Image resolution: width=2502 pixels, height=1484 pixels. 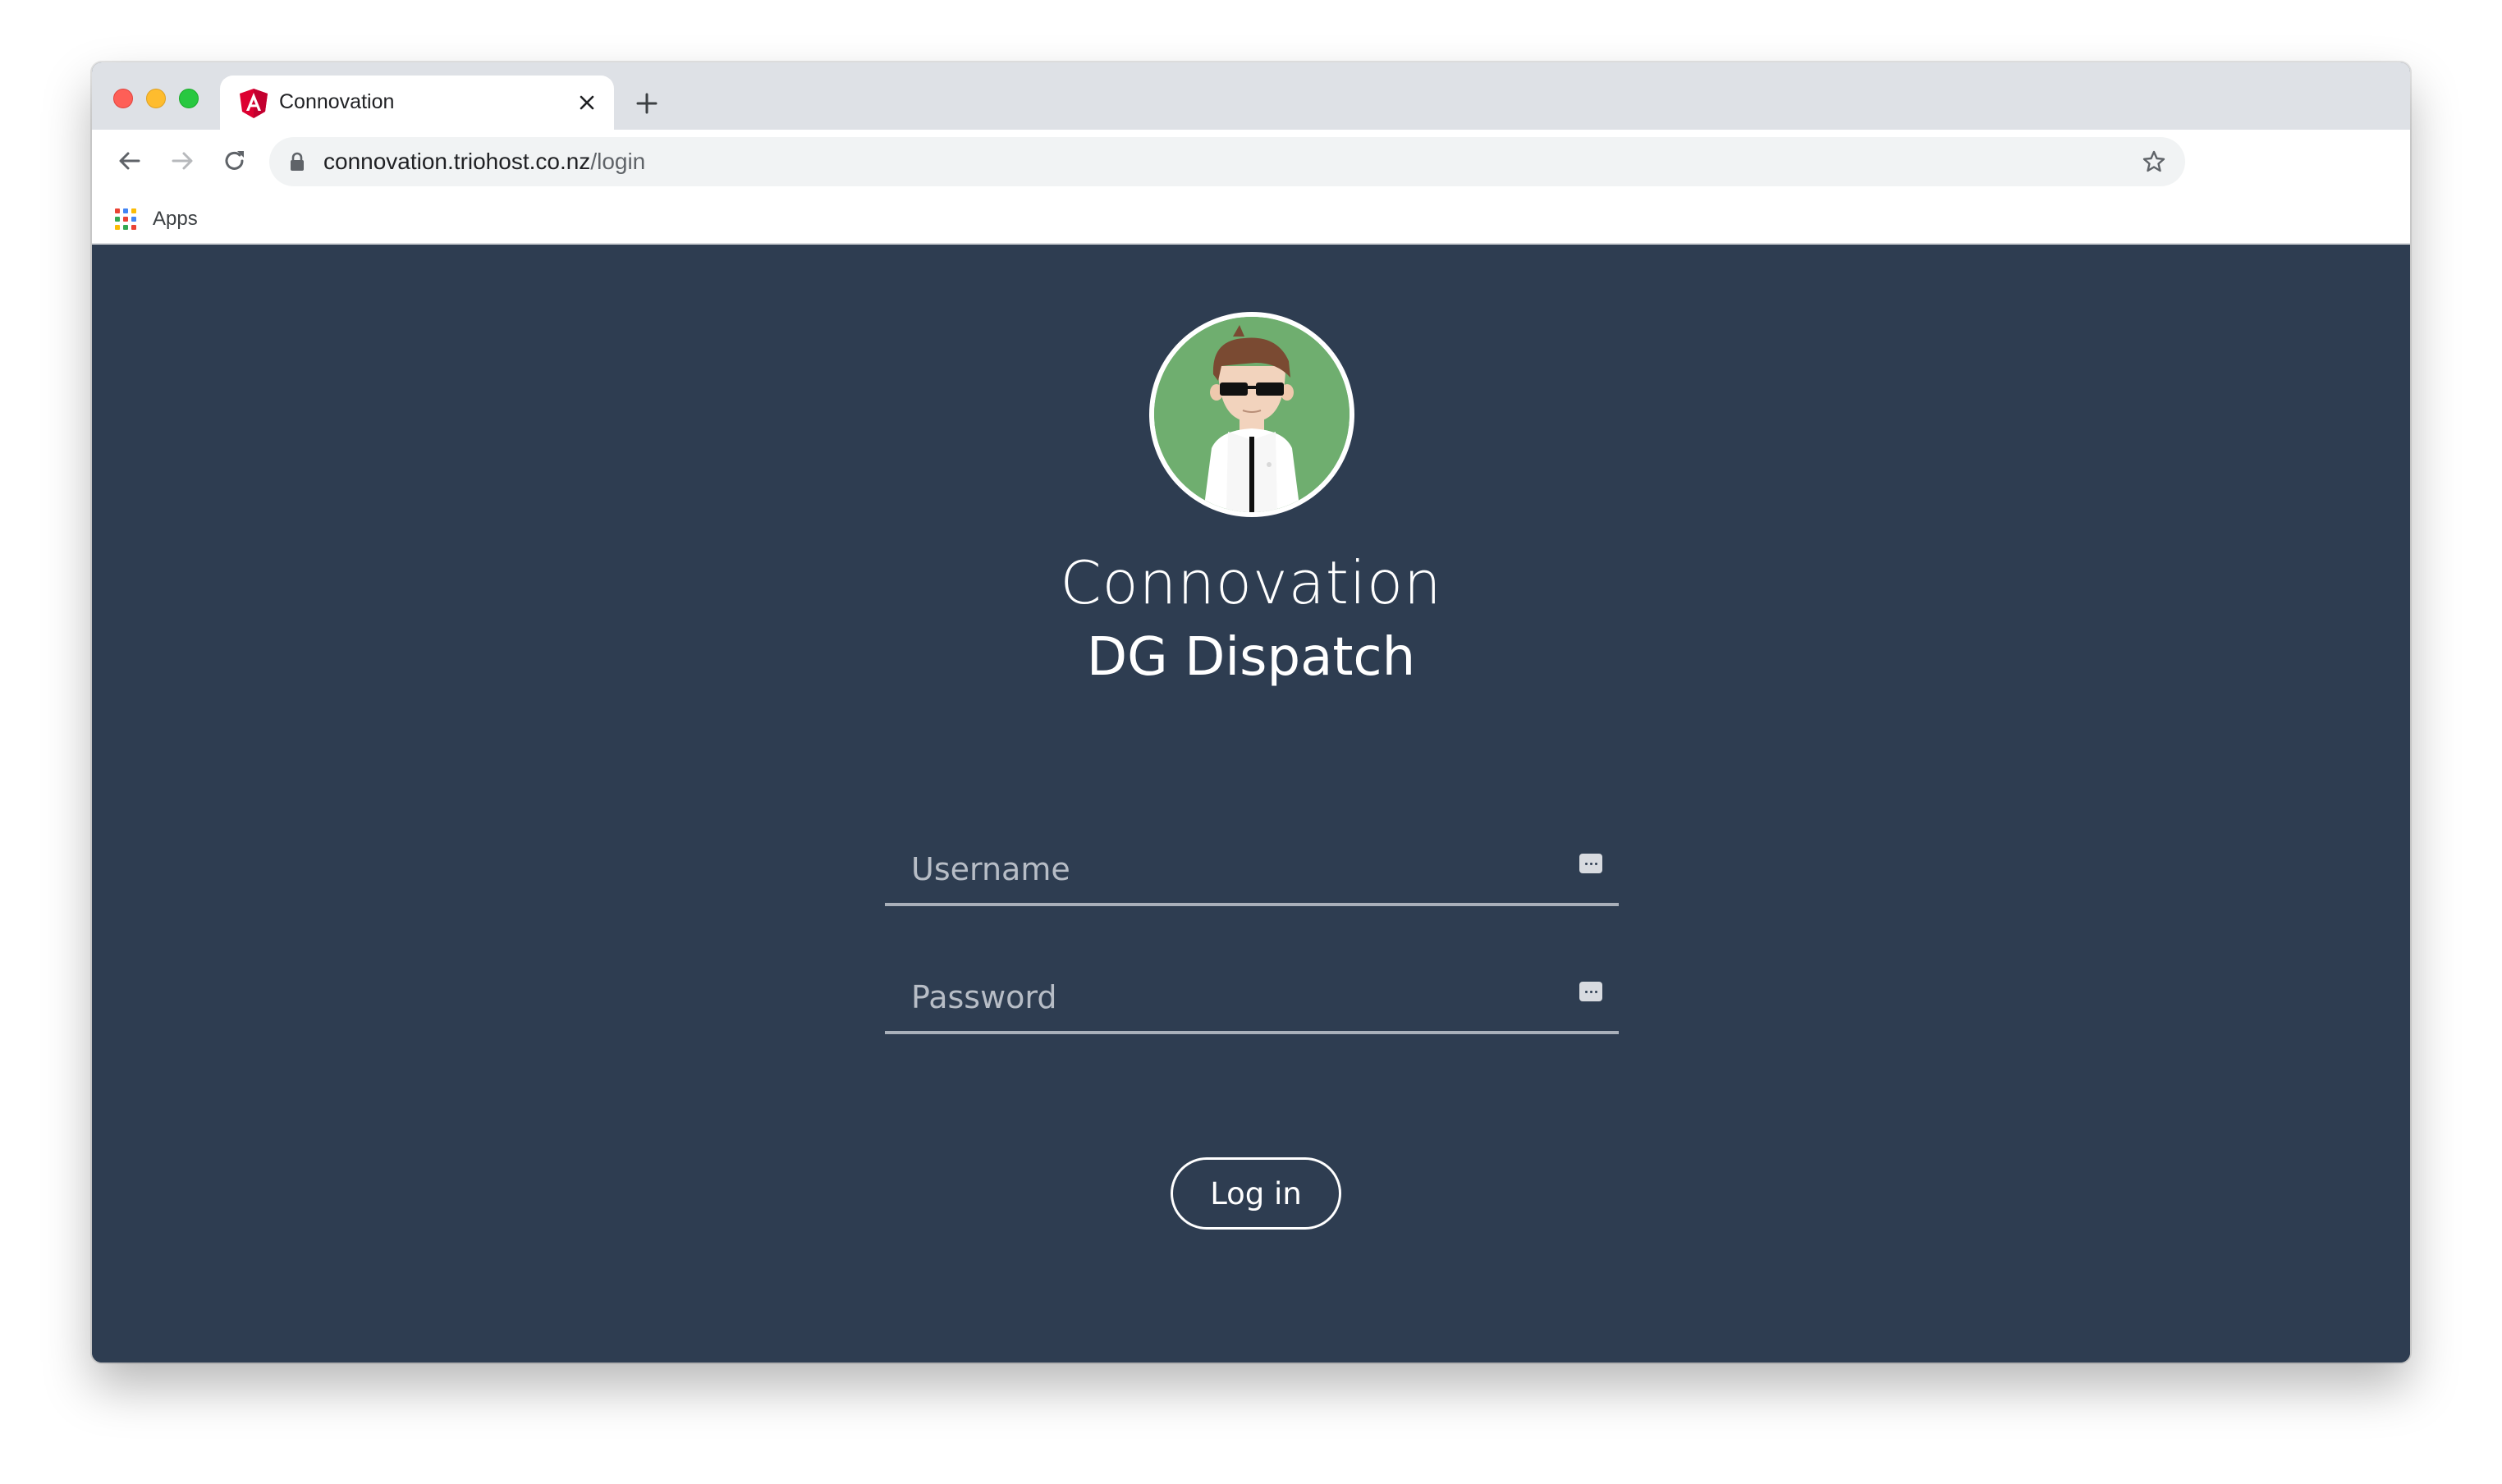 I want to click on url-path: /login, so click(x=618, y=161).